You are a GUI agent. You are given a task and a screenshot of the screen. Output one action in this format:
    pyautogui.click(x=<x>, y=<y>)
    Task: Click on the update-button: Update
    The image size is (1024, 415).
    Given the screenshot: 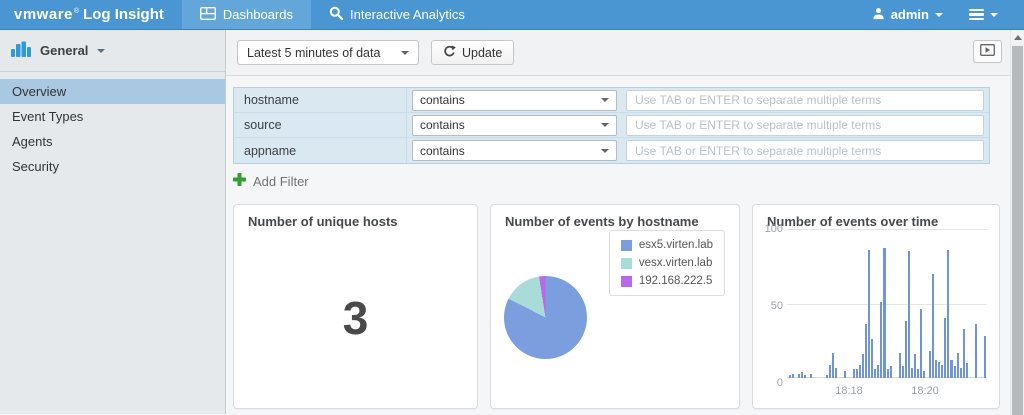 What is the action you would take?
    pyautogui.click(x=473, y=52)
    